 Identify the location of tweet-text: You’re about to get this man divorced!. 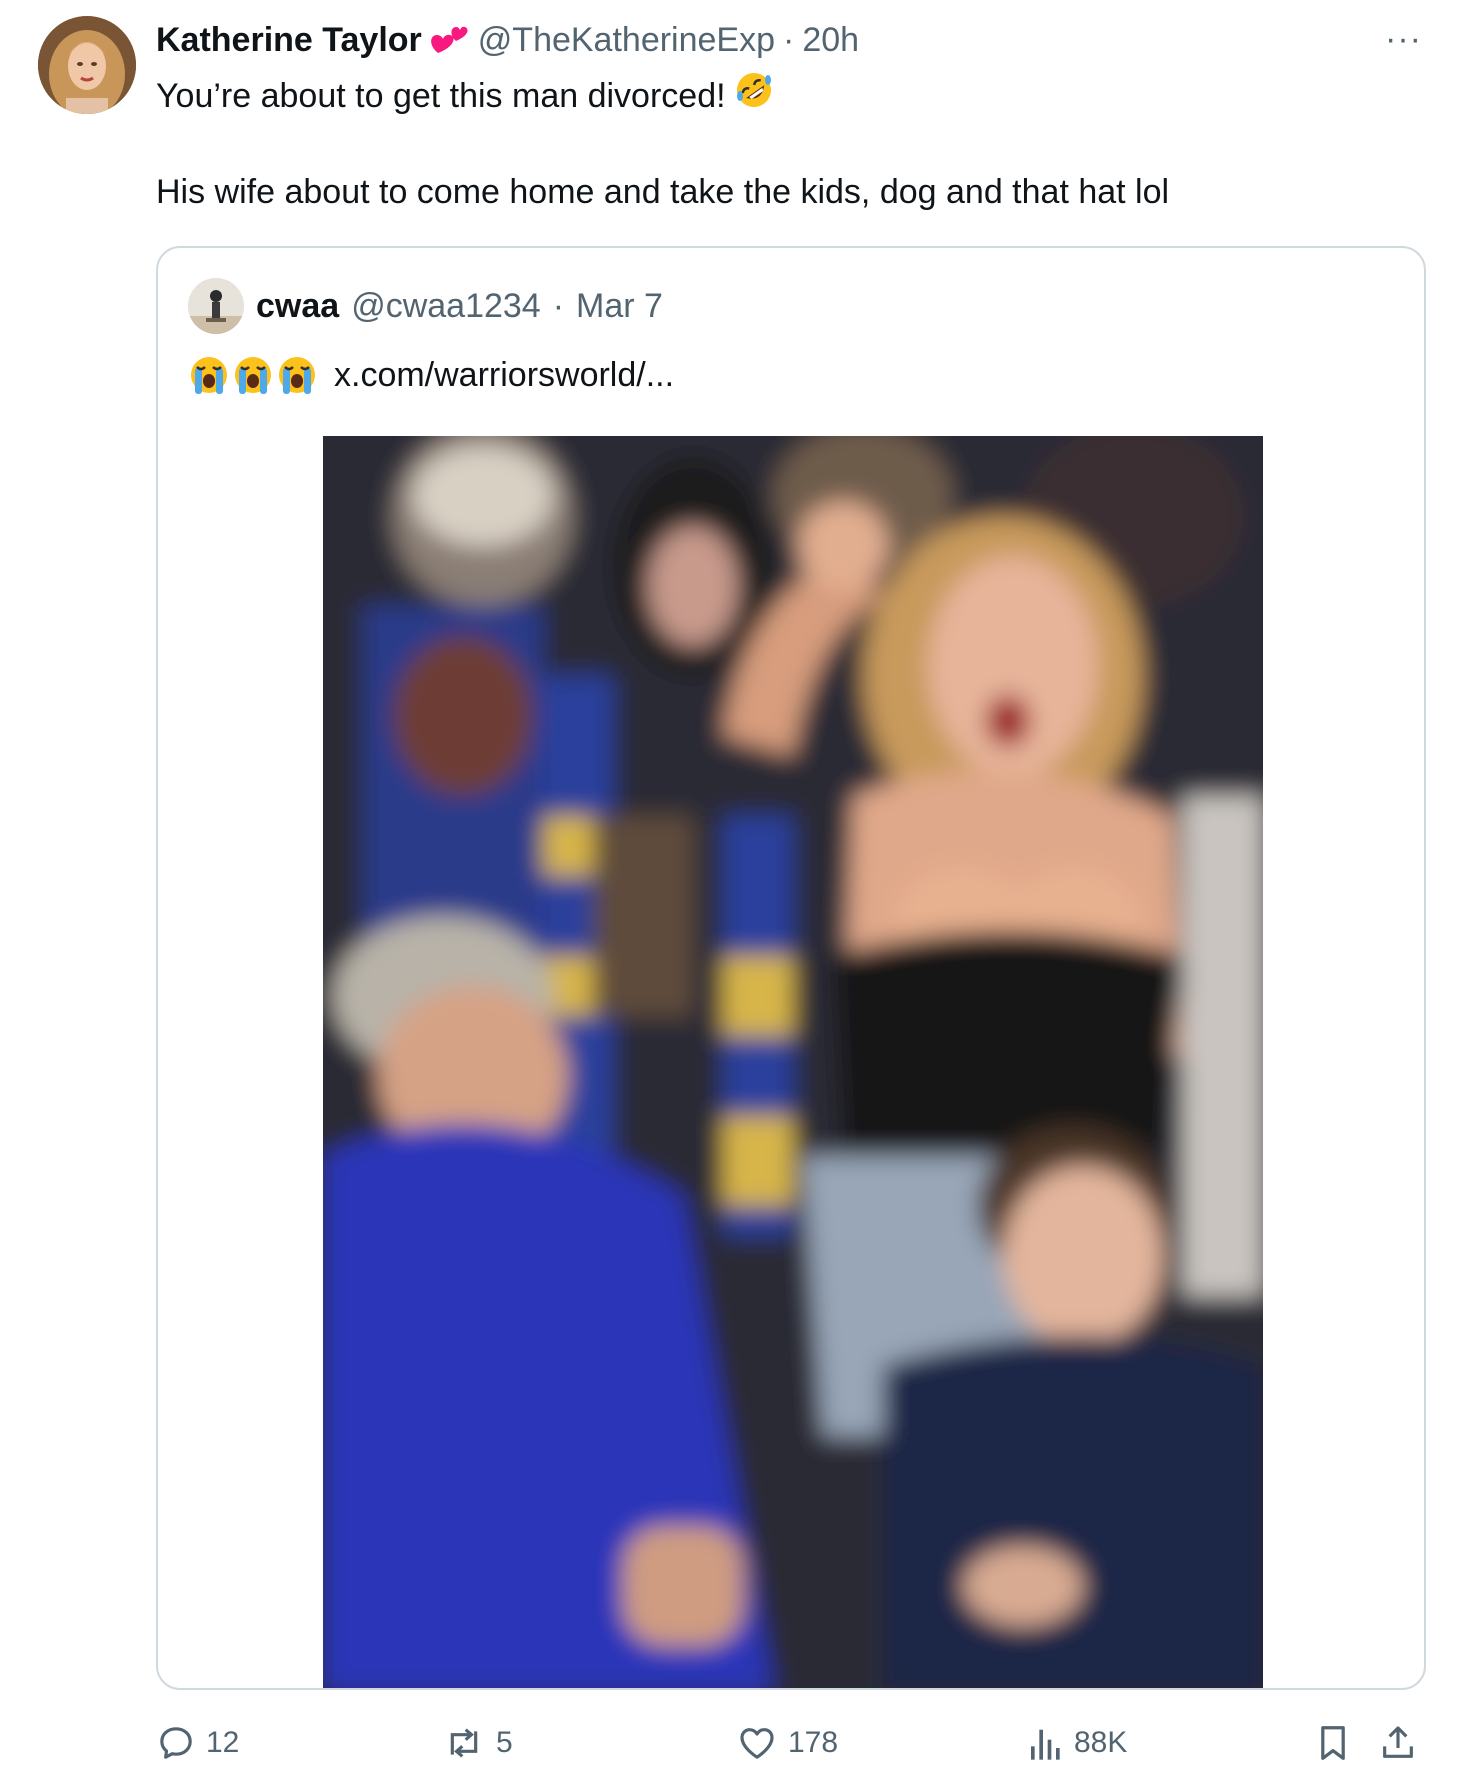
(441, 95).